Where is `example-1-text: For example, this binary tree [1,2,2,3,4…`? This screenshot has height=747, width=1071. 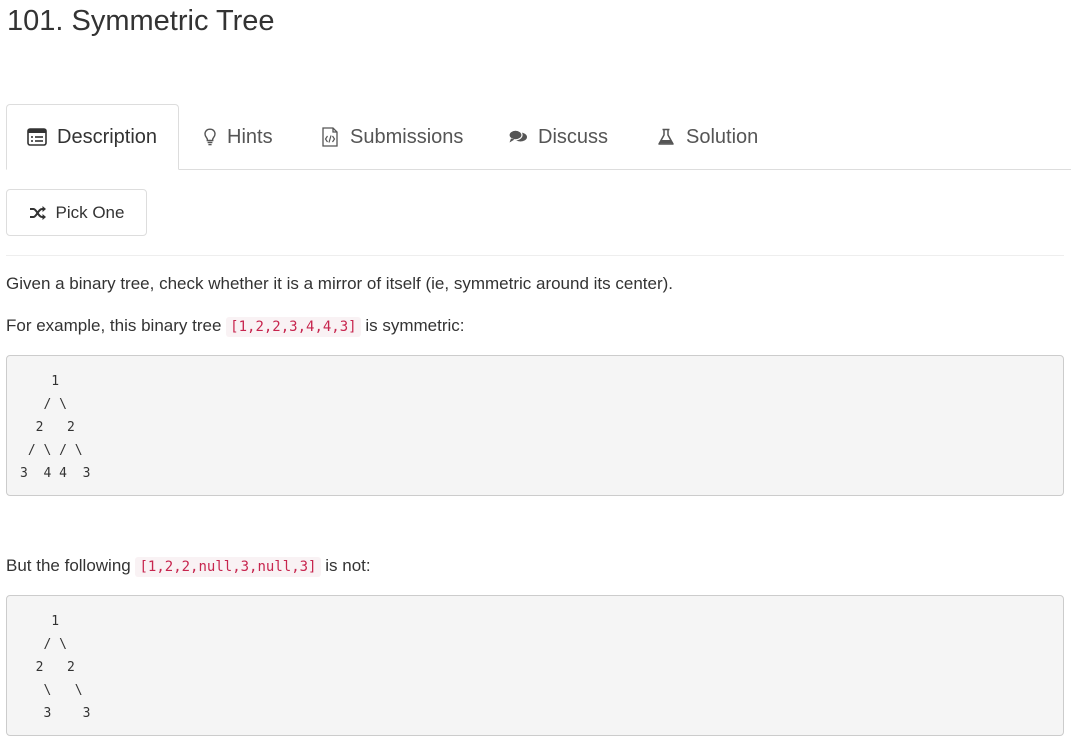 example-1-text: For example, this binary tree [1,2,2,3,4… is located at coordinates (235, 326).